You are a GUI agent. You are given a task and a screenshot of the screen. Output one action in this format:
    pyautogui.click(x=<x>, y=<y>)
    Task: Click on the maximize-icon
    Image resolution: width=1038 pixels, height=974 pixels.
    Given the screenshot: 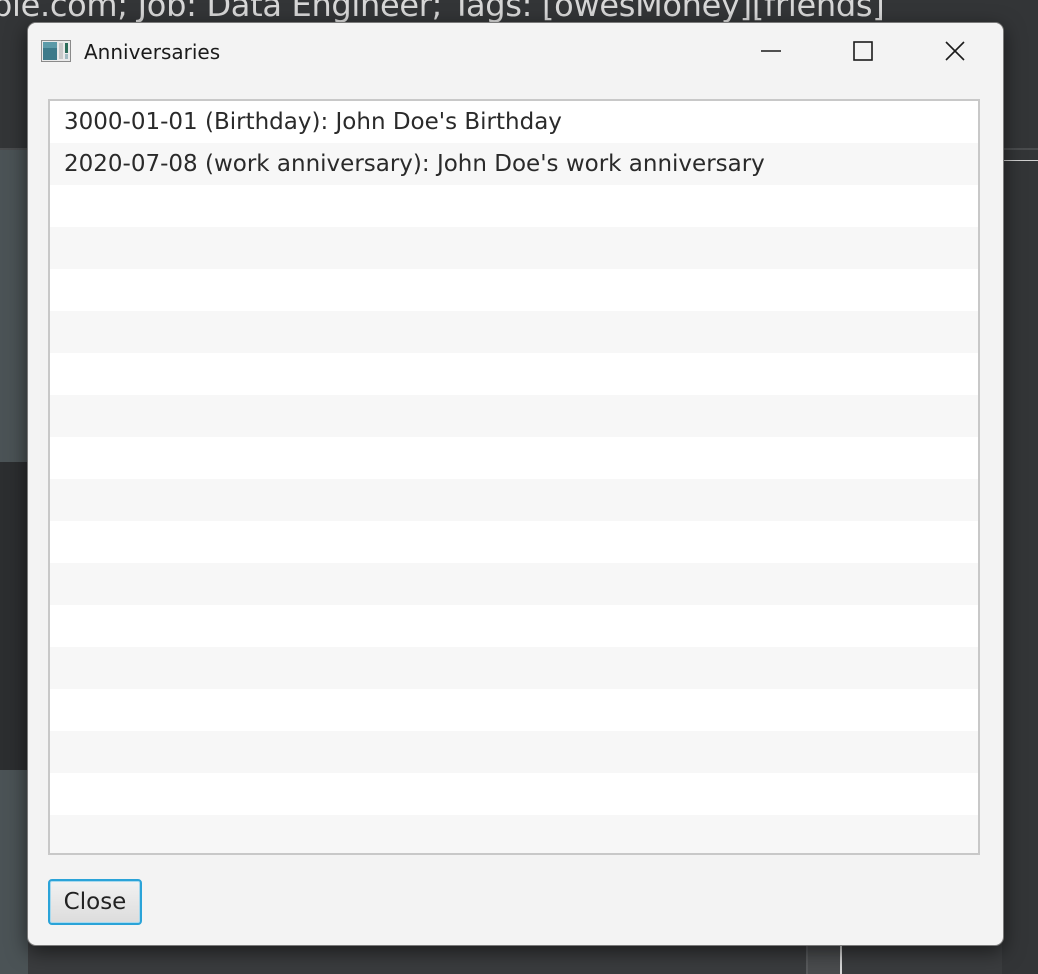 What is the action you would take?
    pyautogui.click(x=863, y=51)
    